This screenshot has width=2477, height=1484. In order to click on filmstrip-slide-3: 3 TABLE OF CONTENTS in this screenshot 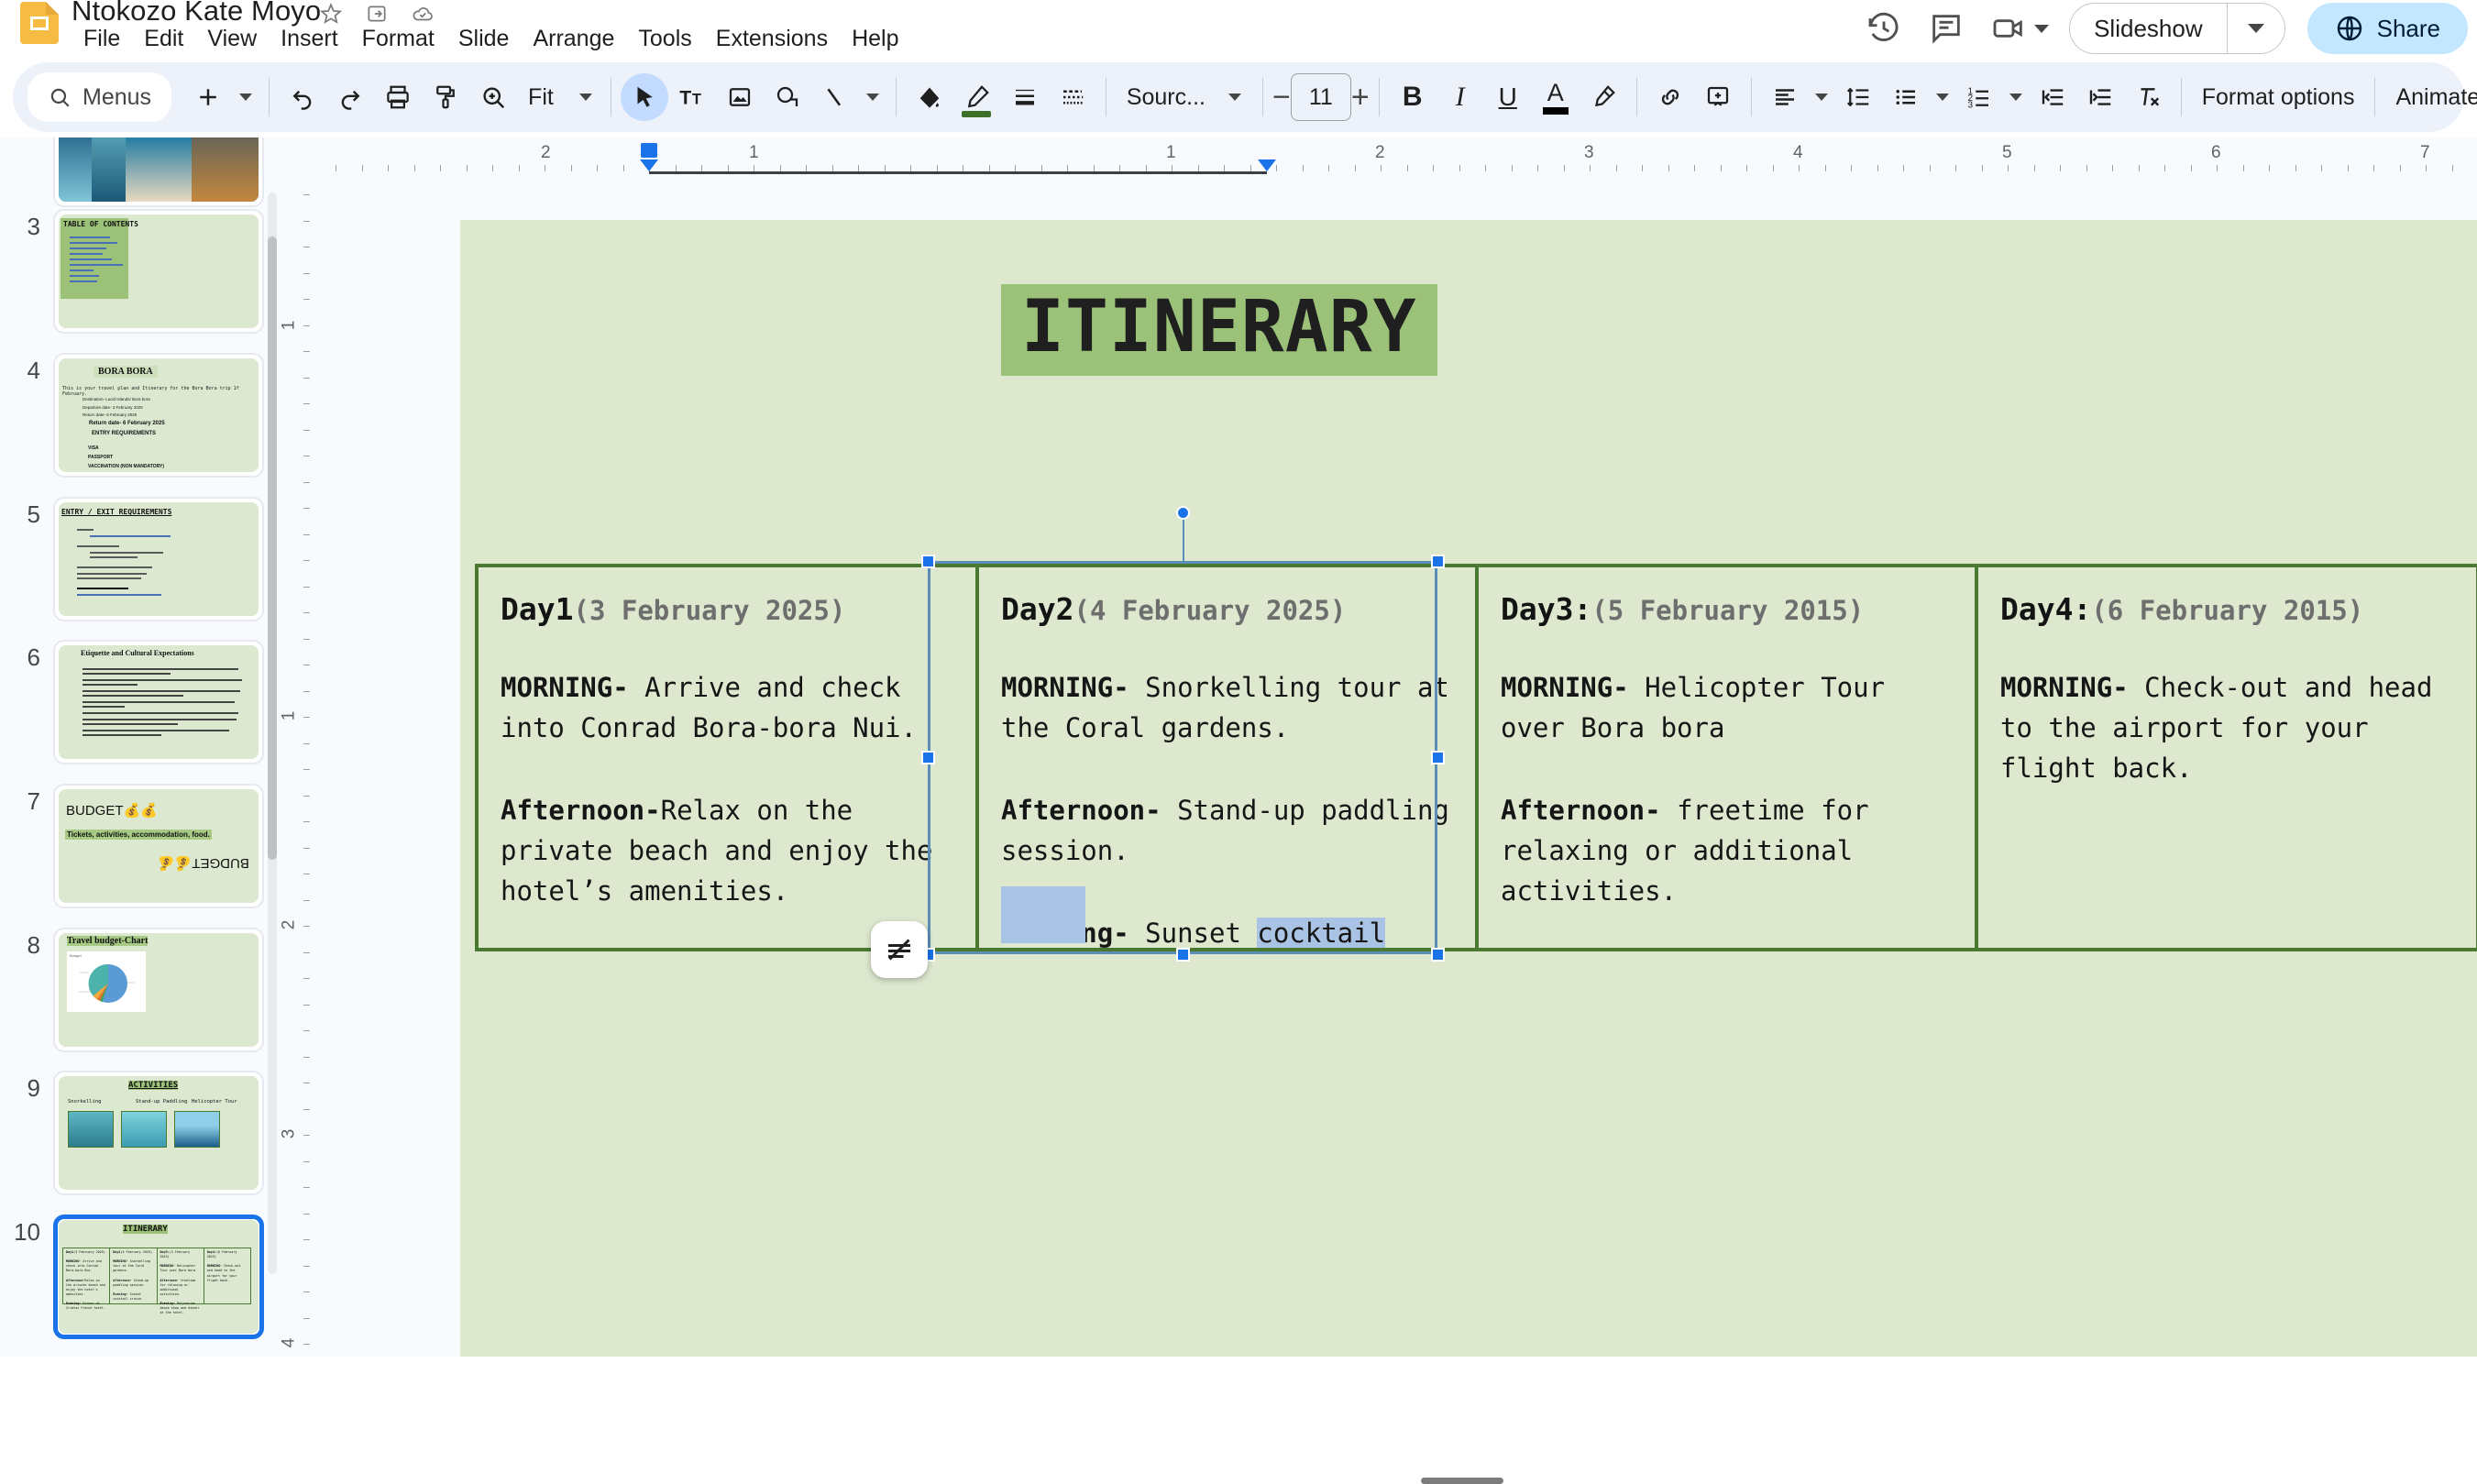, I will do `click(140, 271)`.